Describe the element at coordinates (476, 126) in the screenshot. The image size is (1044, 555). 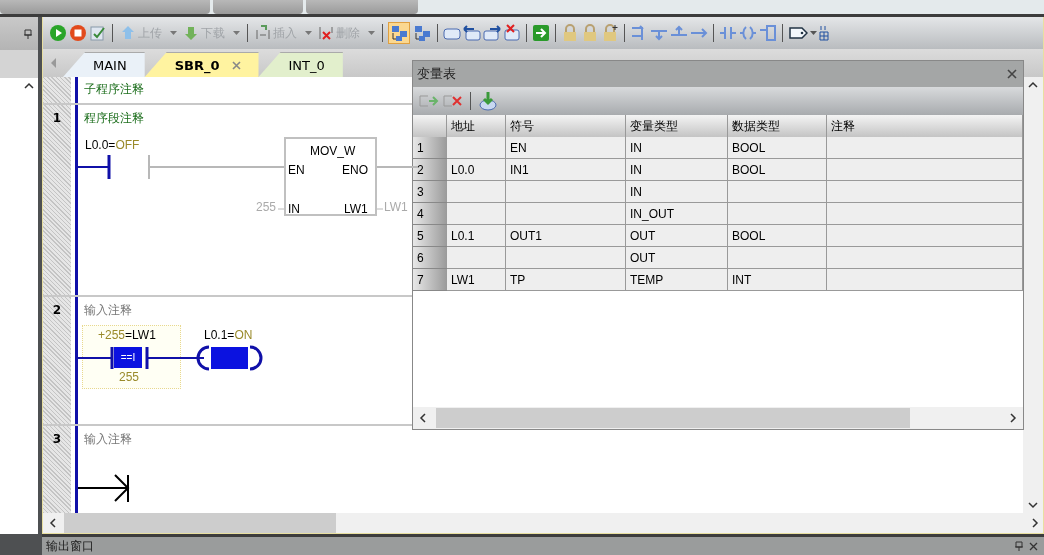
I see `column-header: 地址` at that location.